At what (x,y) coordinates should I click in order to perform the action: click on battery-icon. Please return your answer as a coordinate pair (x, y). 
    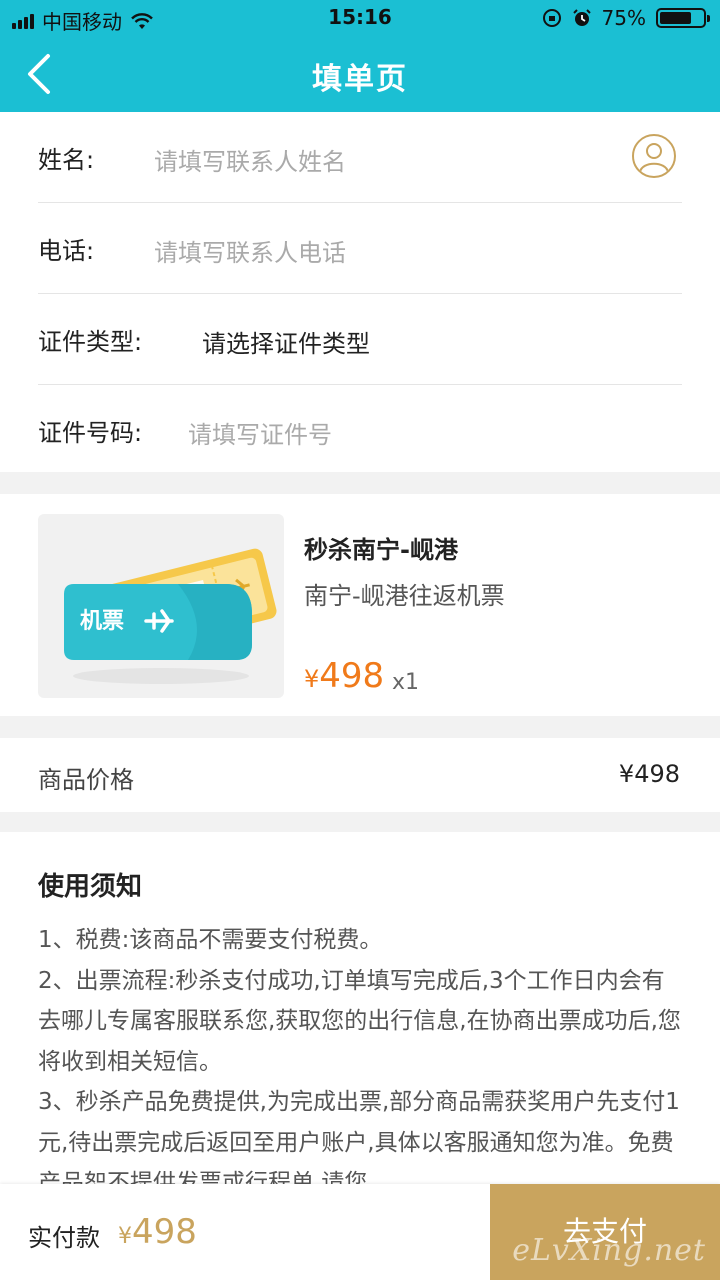
    Looking at the image, I should click on (683, 18).